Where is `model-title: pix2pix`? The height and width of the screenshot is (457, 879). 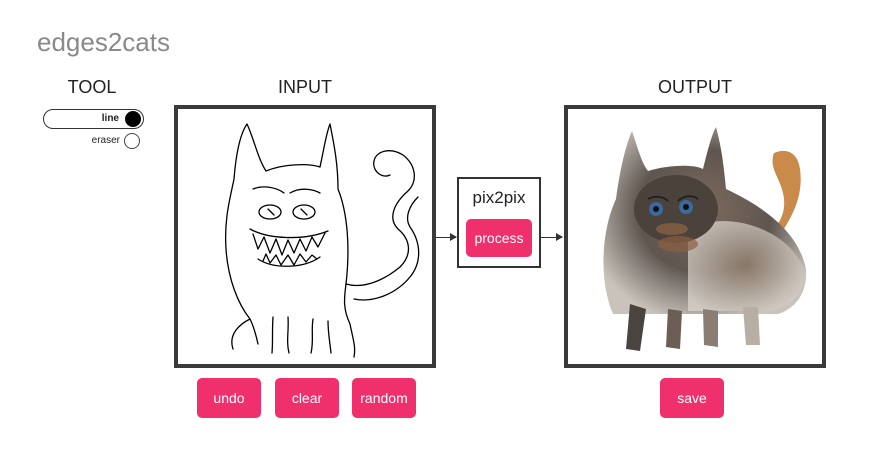
model-title: pix2pix is located at coordinates (499, 197).